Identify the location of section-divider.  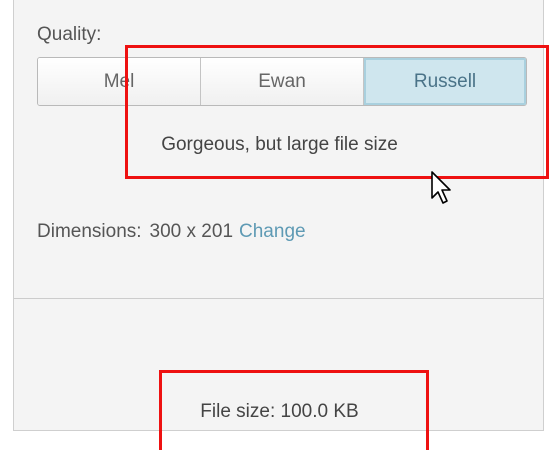
(278, 298).